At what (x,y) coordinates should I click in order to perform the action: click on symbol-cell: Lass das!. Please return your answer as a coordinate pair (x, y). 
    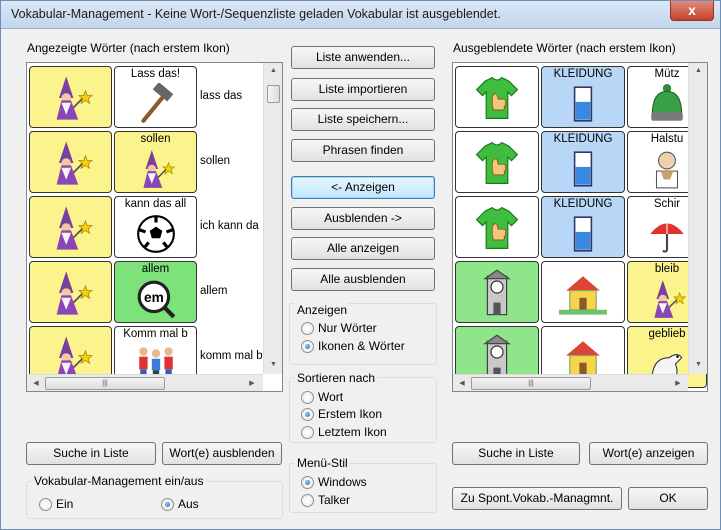
    Looking at the image, I should click on (155, 97).